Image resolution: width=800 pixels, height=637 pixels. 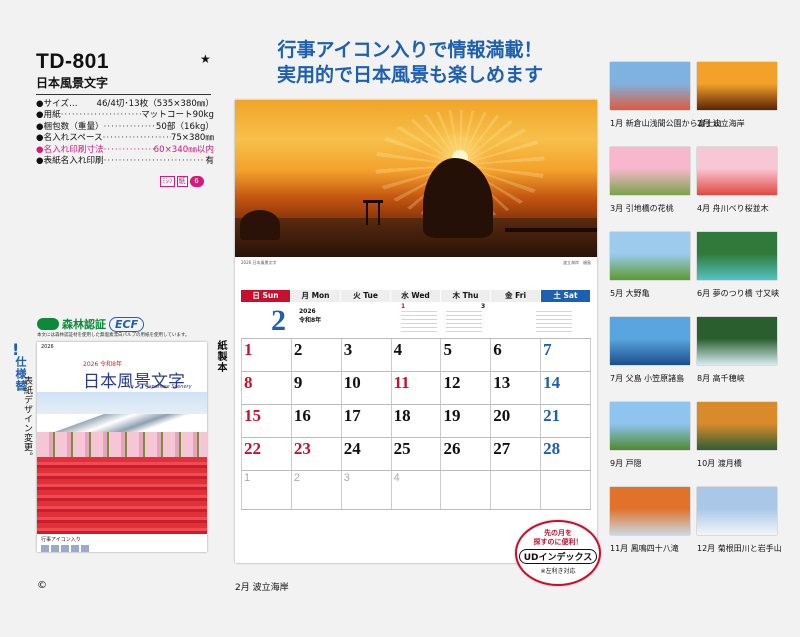 What do you see at coordinates (48, 324) in the screenshot?
I see `leaf-icon` at bounding box center [48, 324].